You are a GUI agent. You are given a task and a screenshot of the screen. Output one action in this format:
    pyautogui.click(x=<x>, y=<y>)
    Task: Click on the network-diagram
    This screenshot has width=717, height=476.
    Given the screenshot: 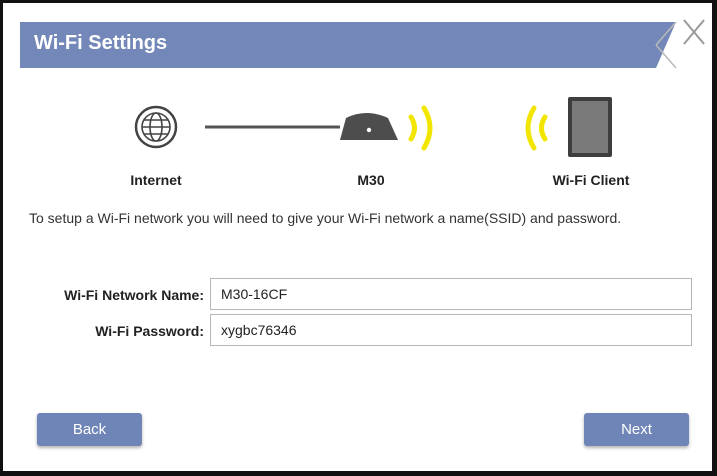 What is the action you would take?
    pyautogui.click(x=373, y=127)
    